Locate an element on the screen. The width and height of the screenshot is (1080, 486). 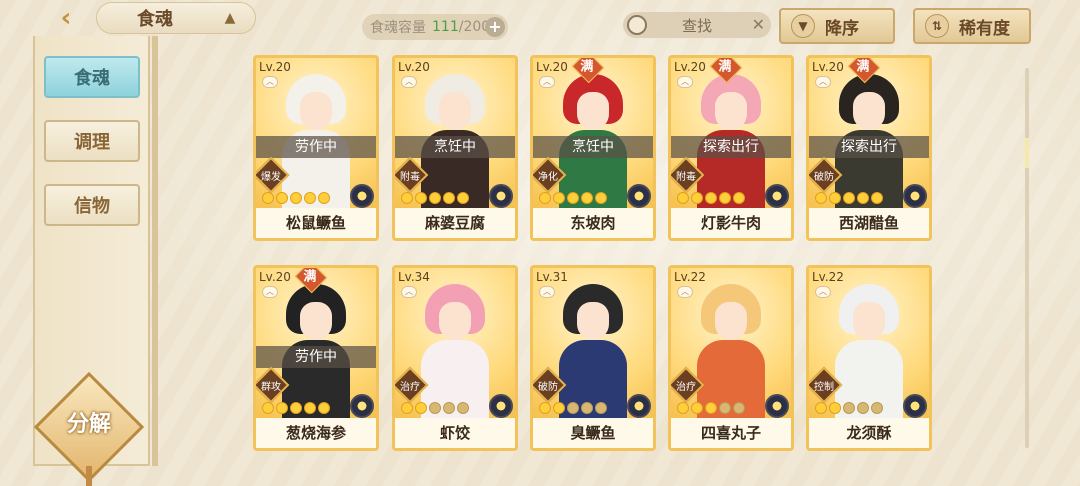
sidebar-item-label: 信物 is located at coordinates (92, 206).